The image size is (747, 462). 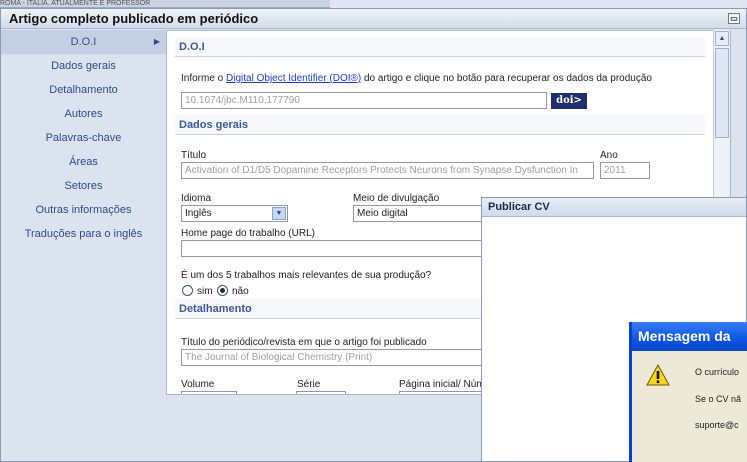 I want to click on dialog-title: Artigo completo publicado em periódico, so click(x=134, y=18).